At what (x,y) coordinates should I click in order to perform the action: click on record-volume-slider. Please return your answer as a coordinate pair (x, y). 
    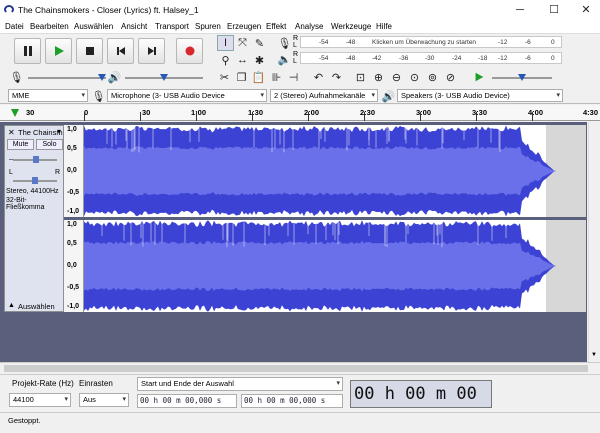
    Looking at the image, I should click on (67, 77).